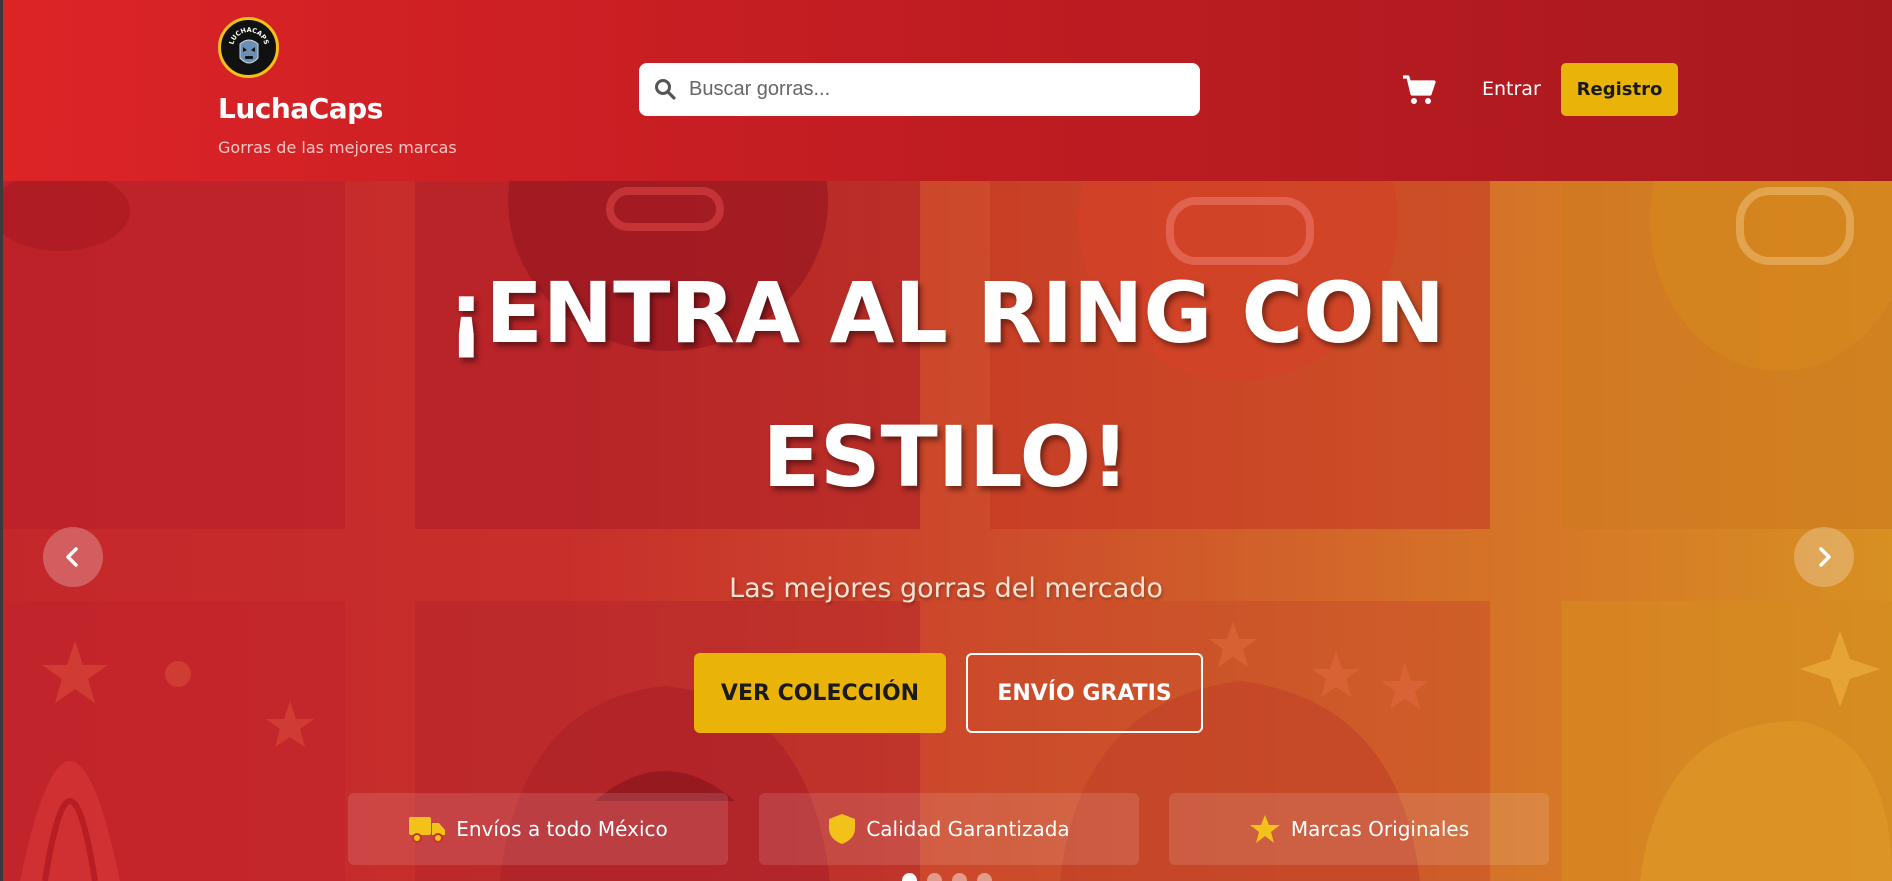  What do you see at coordinates (842, 829) in the screenshot?
I see `shield-icon` at bounding box center [842, 829].